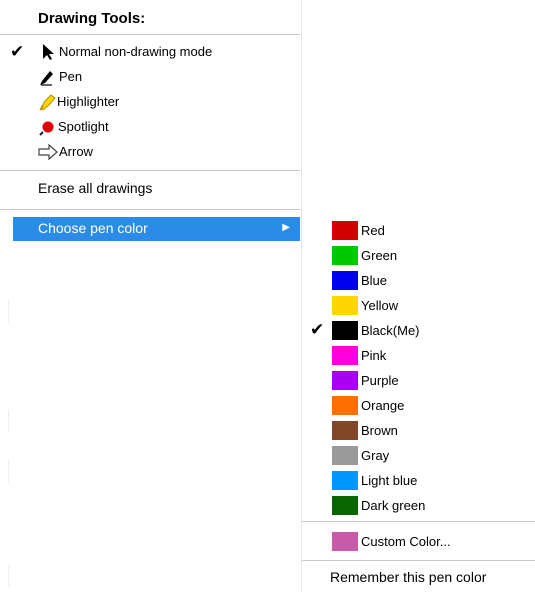  I want to click on menu-item-normal-mode: ✔ Normal non-drawing mode, so click(150, 52).